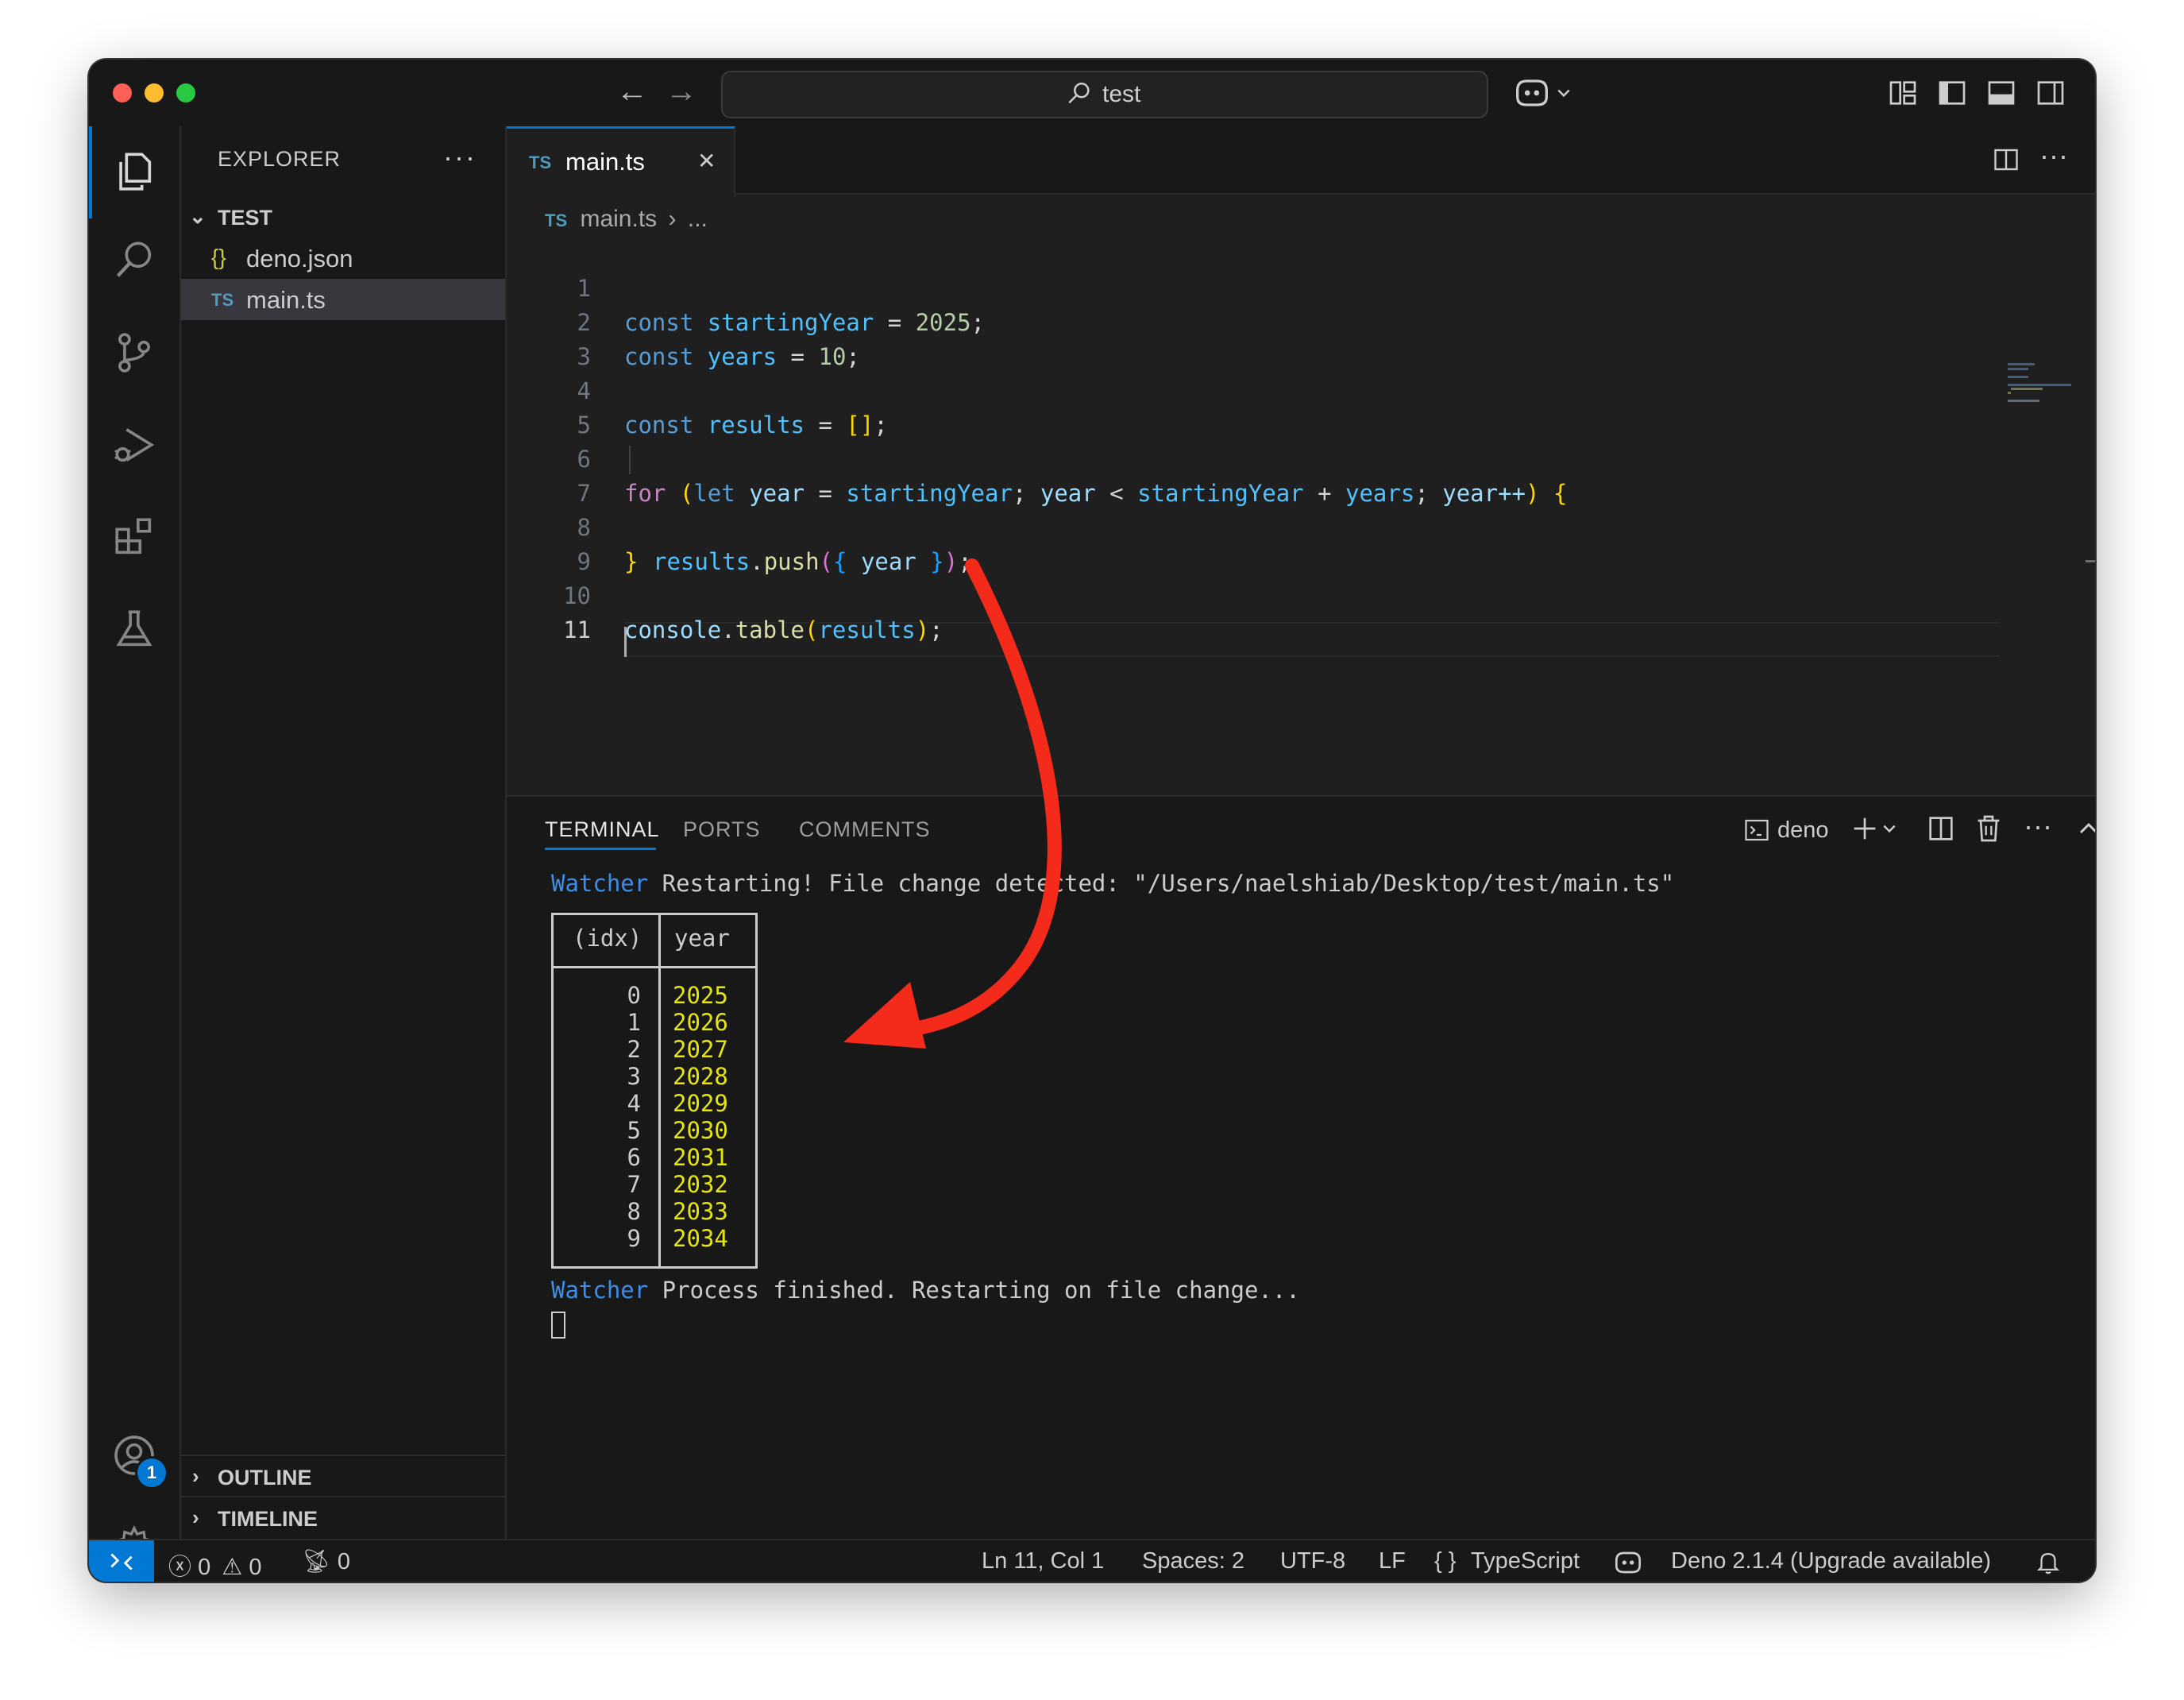 The width and height of the screenshot is (2184, 1700). Describe the element at coordinates (634, 1238) in the screenshot. I see `table-cell-idx: 9` at that location.